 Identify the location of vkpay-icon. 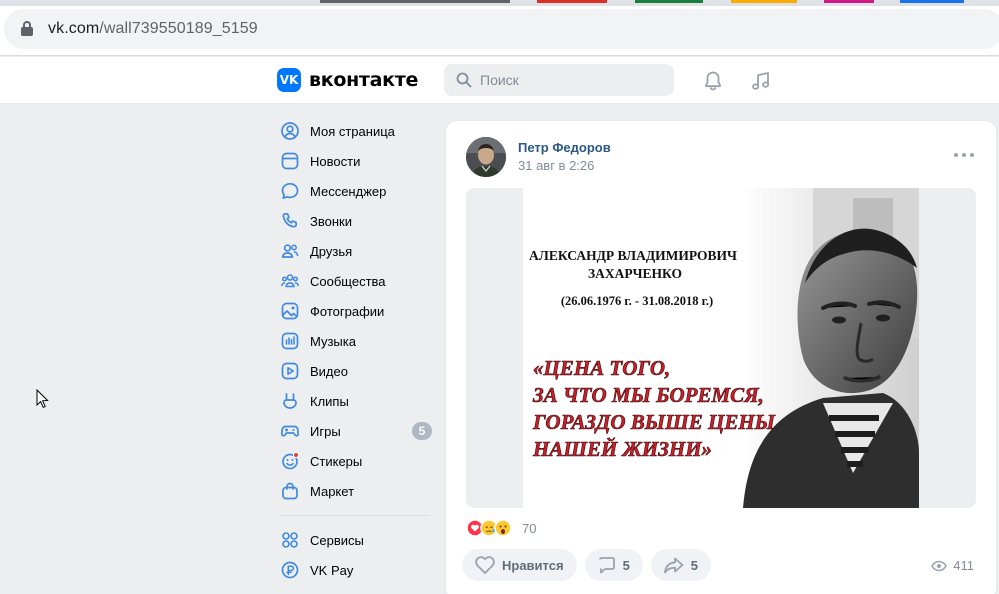
(290, 570).